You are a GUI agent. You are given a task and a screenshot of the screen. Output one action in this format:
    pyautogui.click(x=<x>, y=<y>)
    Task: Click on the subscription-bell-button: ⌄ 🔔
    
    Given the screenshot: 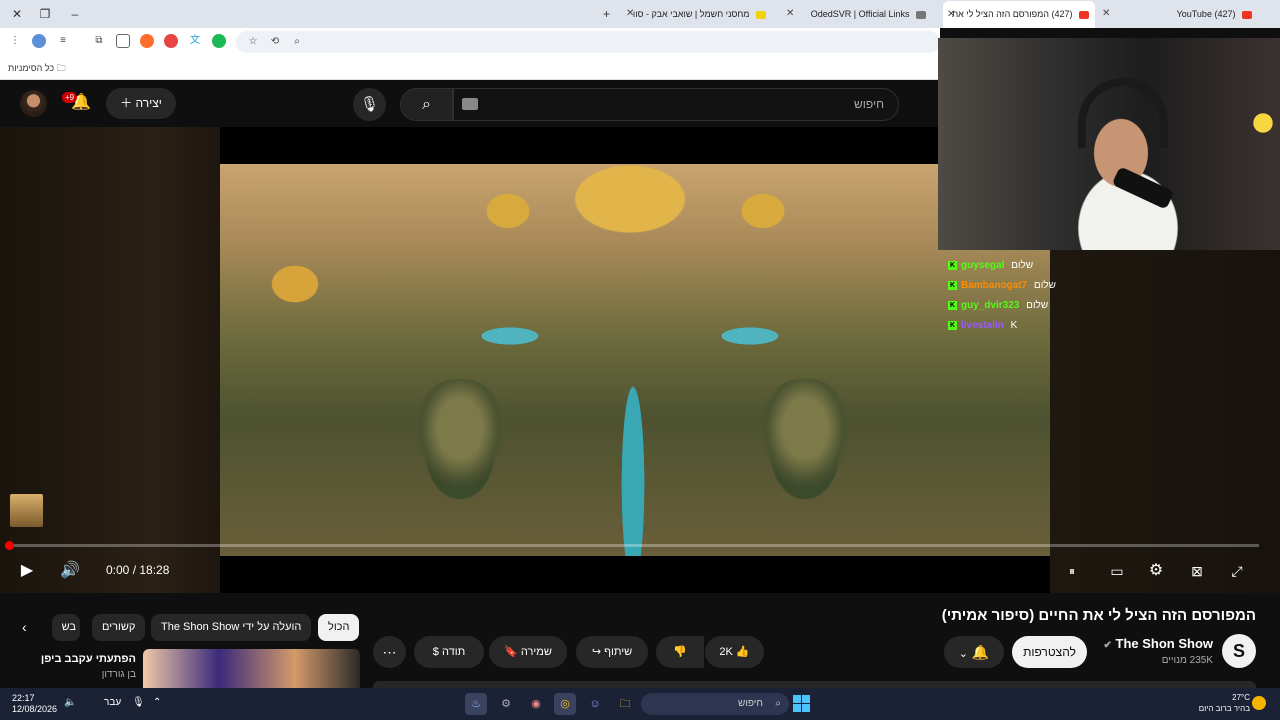 What is the action you would take?
    pyautogui.click(x=974, y=652)
    